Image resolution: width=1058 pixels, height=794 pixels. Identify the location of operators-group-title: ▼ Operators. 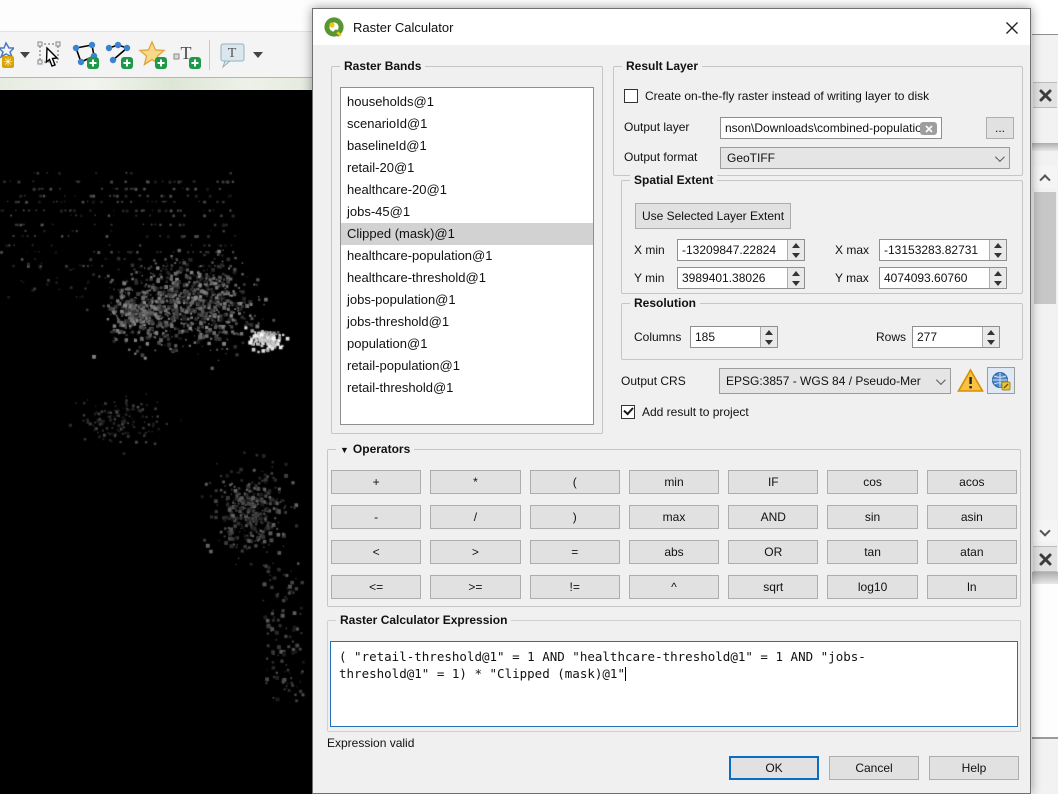
(375, 449).